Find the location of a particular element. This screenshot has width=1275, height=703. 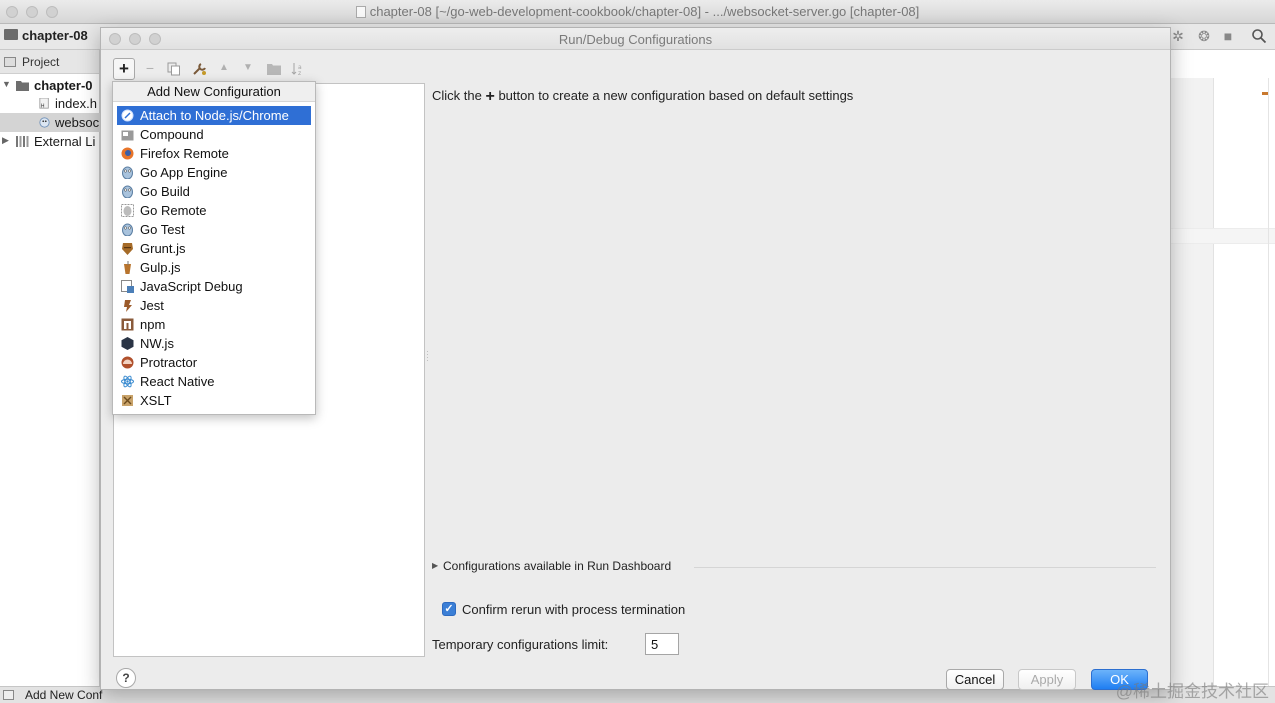

plus-icon: + is located at coordinates (490, 96).